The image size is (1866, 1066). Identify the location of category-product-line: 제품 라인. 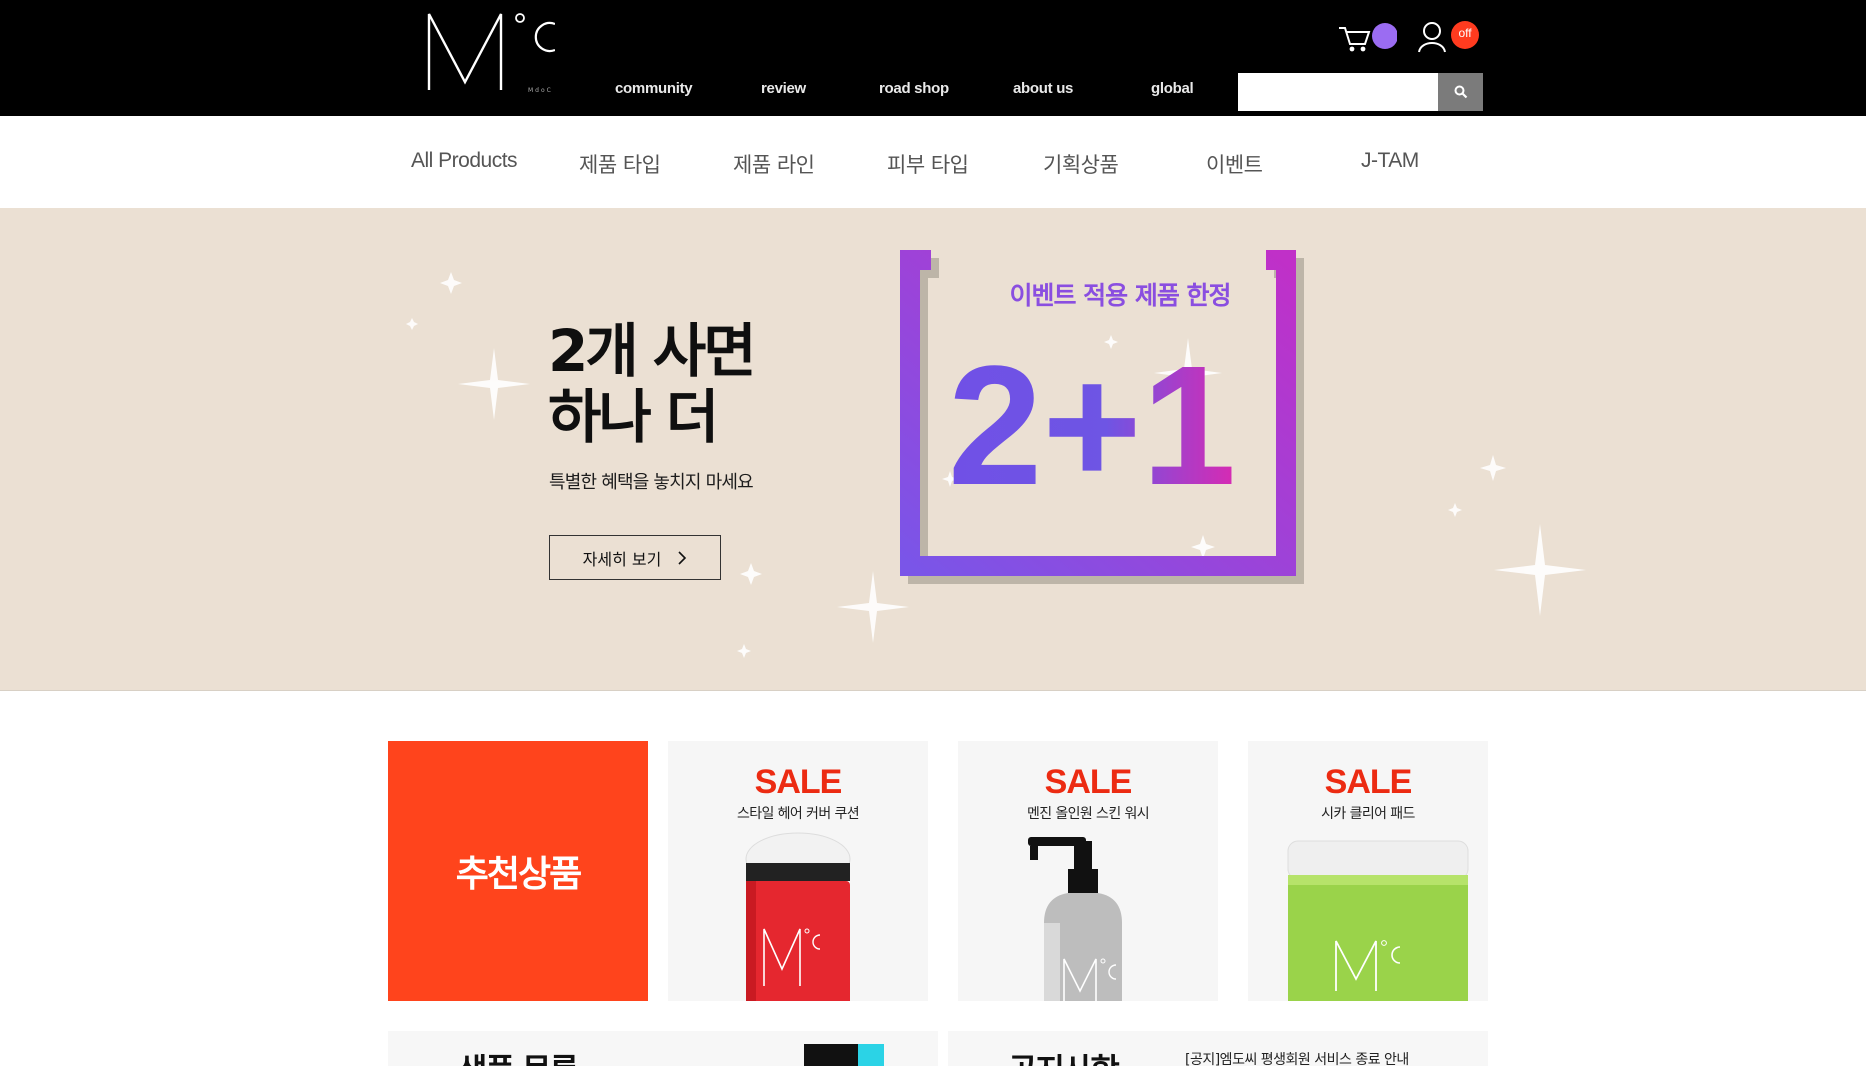
(774, 164).